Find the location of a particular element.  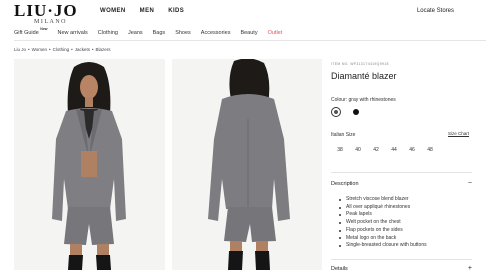

colour-swatches is located at coordinates (406, 112).